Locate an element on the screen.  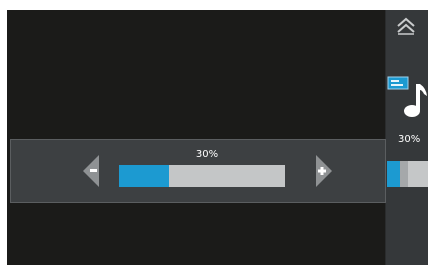
volume-slider-fill is located at coordinates (144, 176).